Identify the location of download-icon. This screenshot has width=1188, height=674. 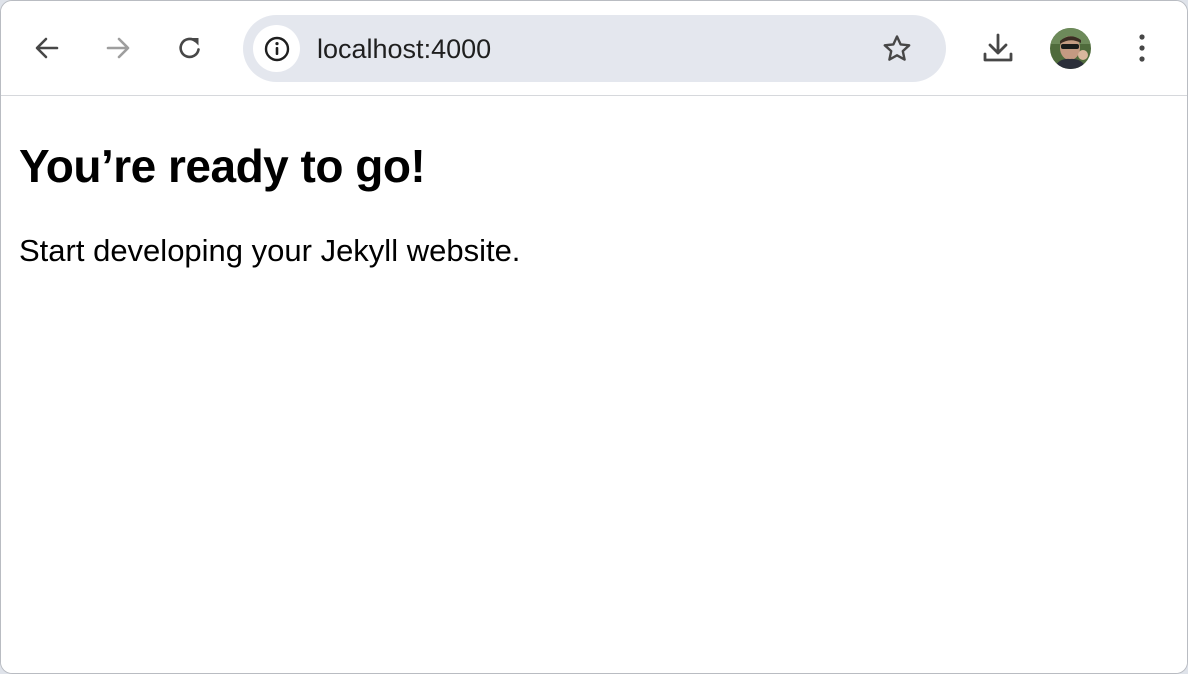
(998, 47).